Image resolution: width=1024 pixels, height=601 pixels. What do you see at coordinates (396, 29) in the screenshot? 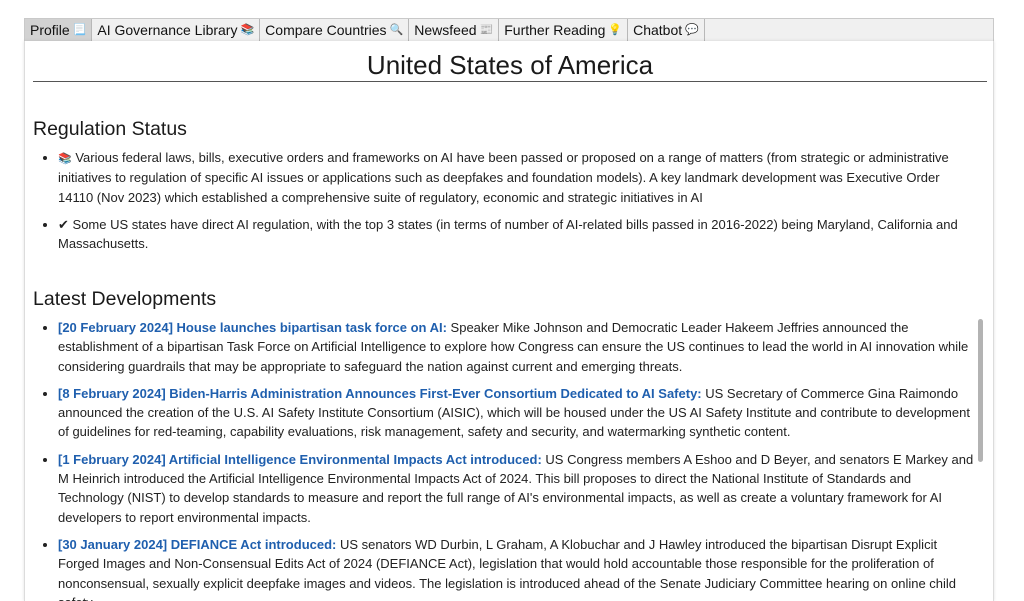
I see `magnifier-icon: 🔍` at bounding box center [396, 29].